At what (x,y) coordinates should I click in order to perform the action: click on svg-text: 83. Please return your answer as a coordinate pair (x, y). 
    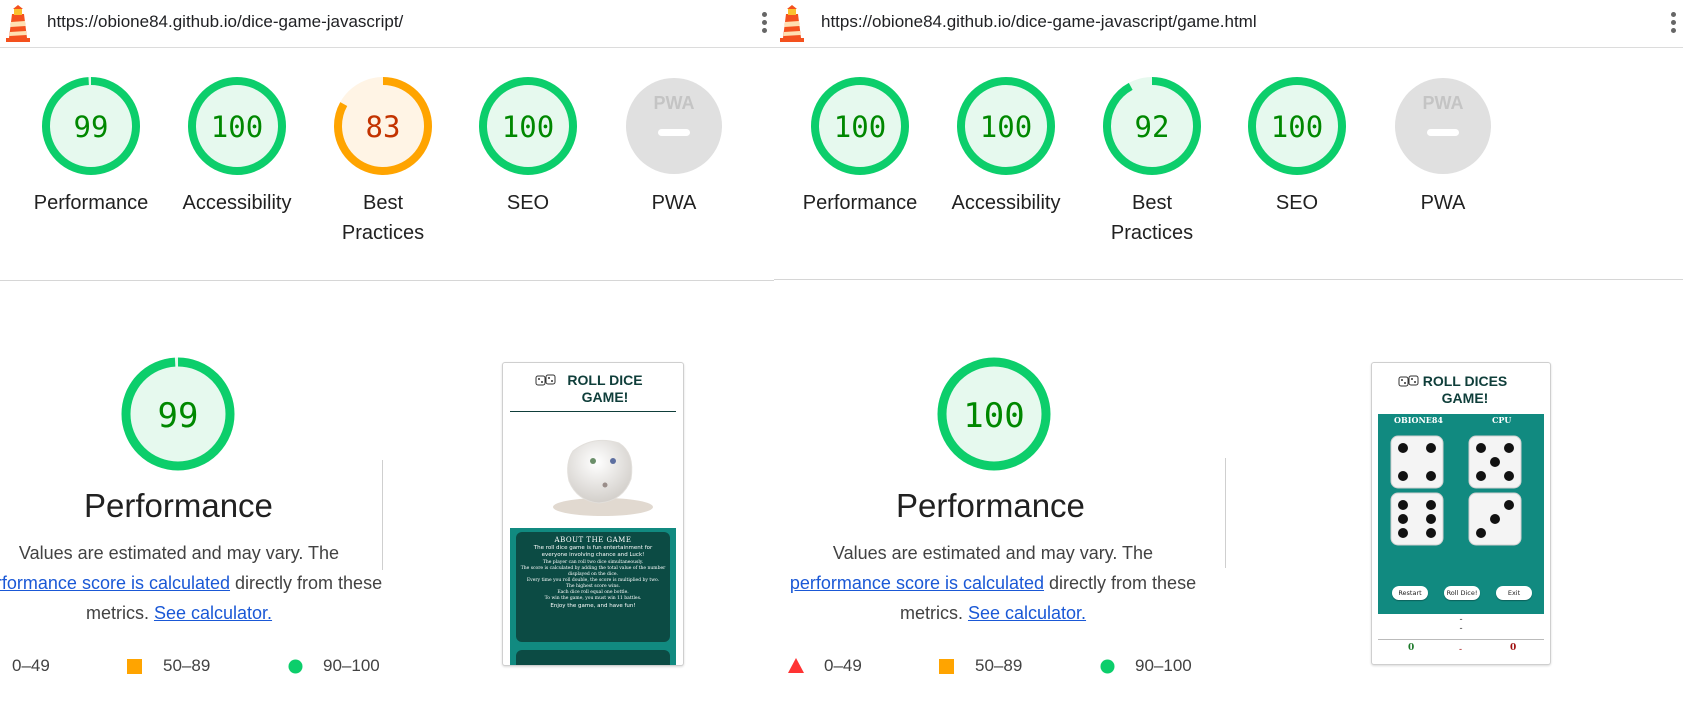
    Looking at the image, I should click on (383, 127).